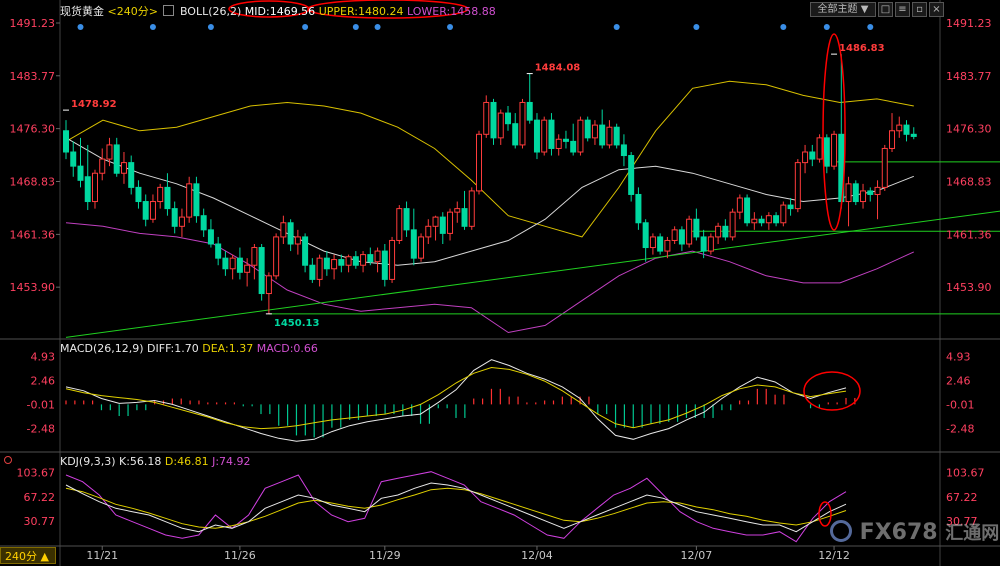 The height and width of the screenshot is (566, 1000). I want to click on watermark-brand: FX678, so click(898, 532).